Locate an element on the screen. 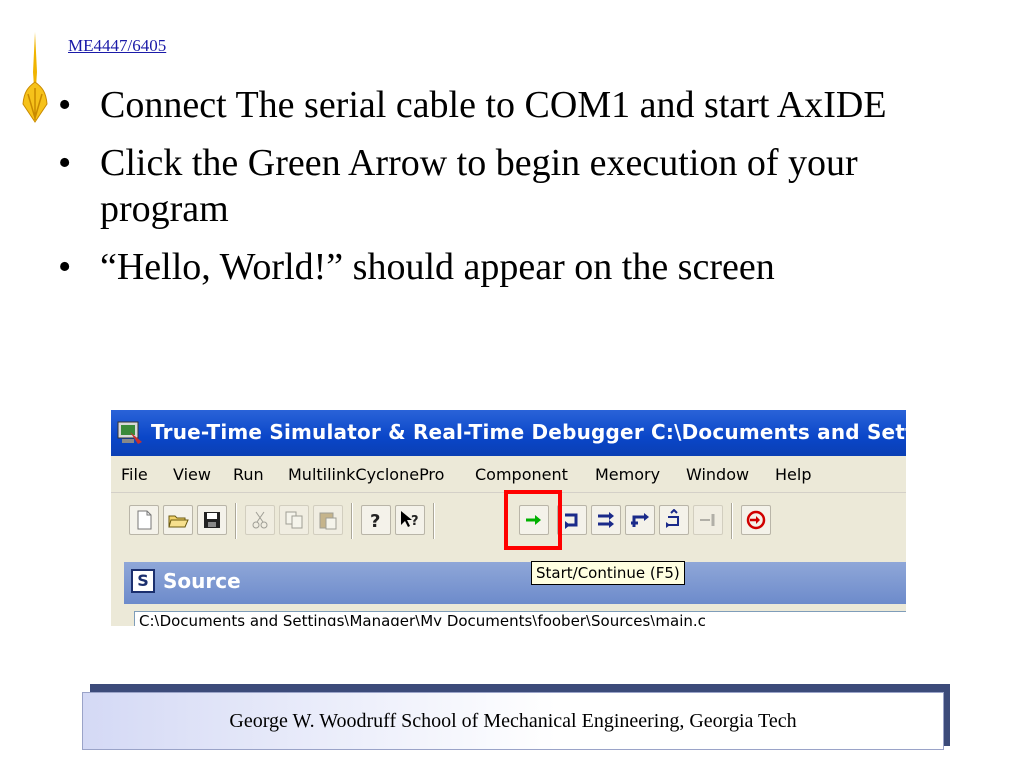 This screenshot has height=768, width=1024. start-button-highlight is located at coordinates (533, 520).